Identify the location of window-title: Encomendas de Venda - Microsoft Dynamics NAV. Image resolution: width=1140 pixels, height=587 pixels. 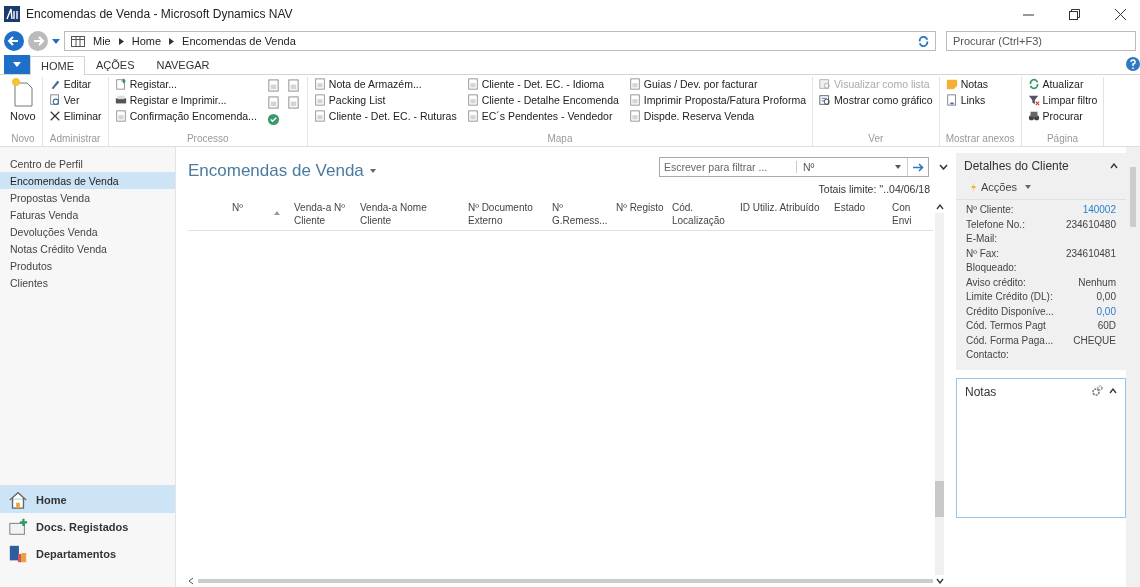
(160, 14).